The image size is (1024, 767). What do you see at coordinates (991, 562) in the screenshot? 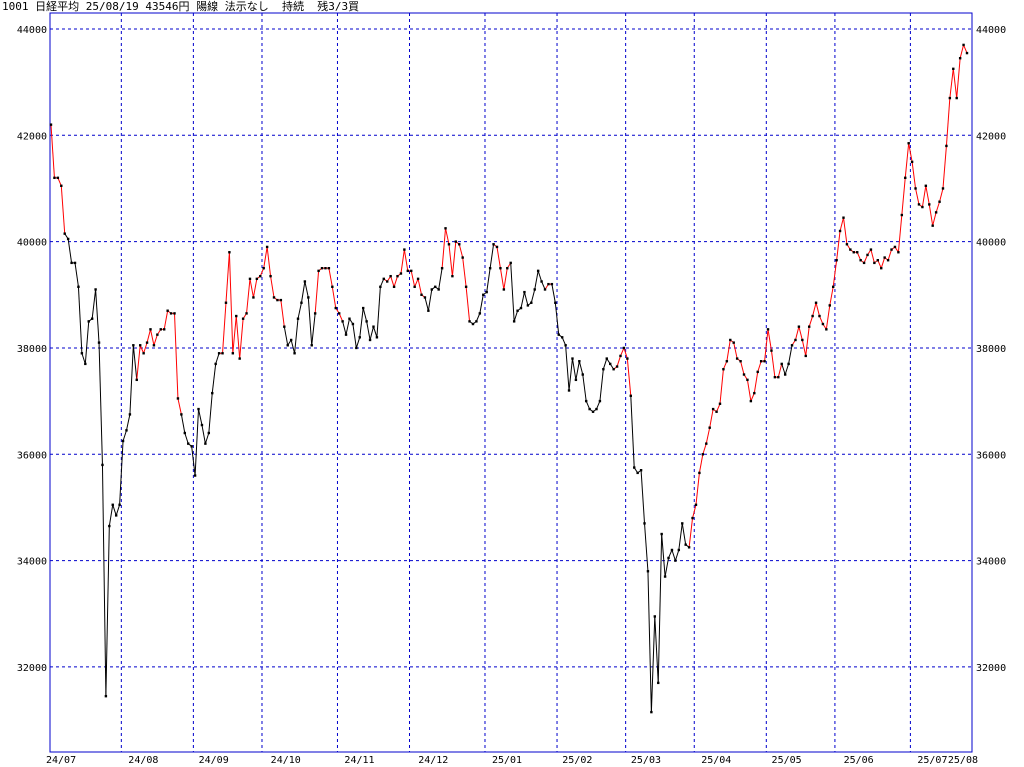
I see `y-tick-right-1: 34000` at bounding box center [991, 562].